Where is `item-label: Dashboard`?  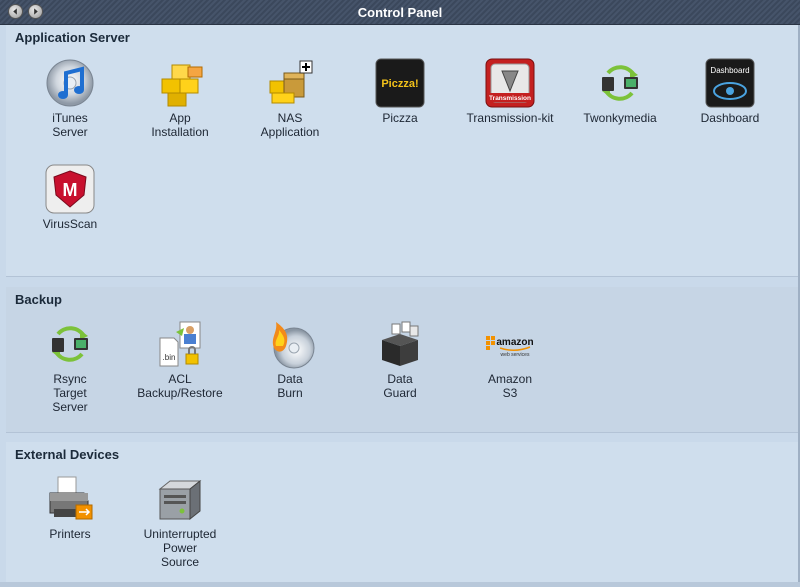 item-label: Dashboard is located at coordinates (730, 118).